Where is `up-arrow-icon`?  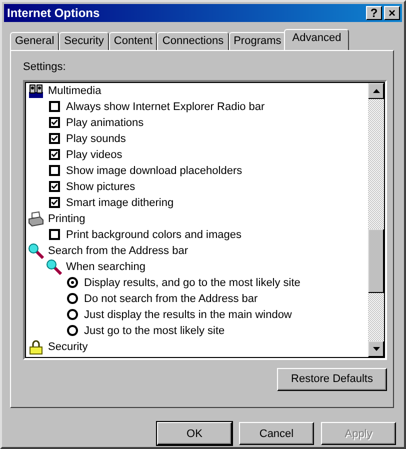
up-arrow-icon is located at coordinates (376, 90).